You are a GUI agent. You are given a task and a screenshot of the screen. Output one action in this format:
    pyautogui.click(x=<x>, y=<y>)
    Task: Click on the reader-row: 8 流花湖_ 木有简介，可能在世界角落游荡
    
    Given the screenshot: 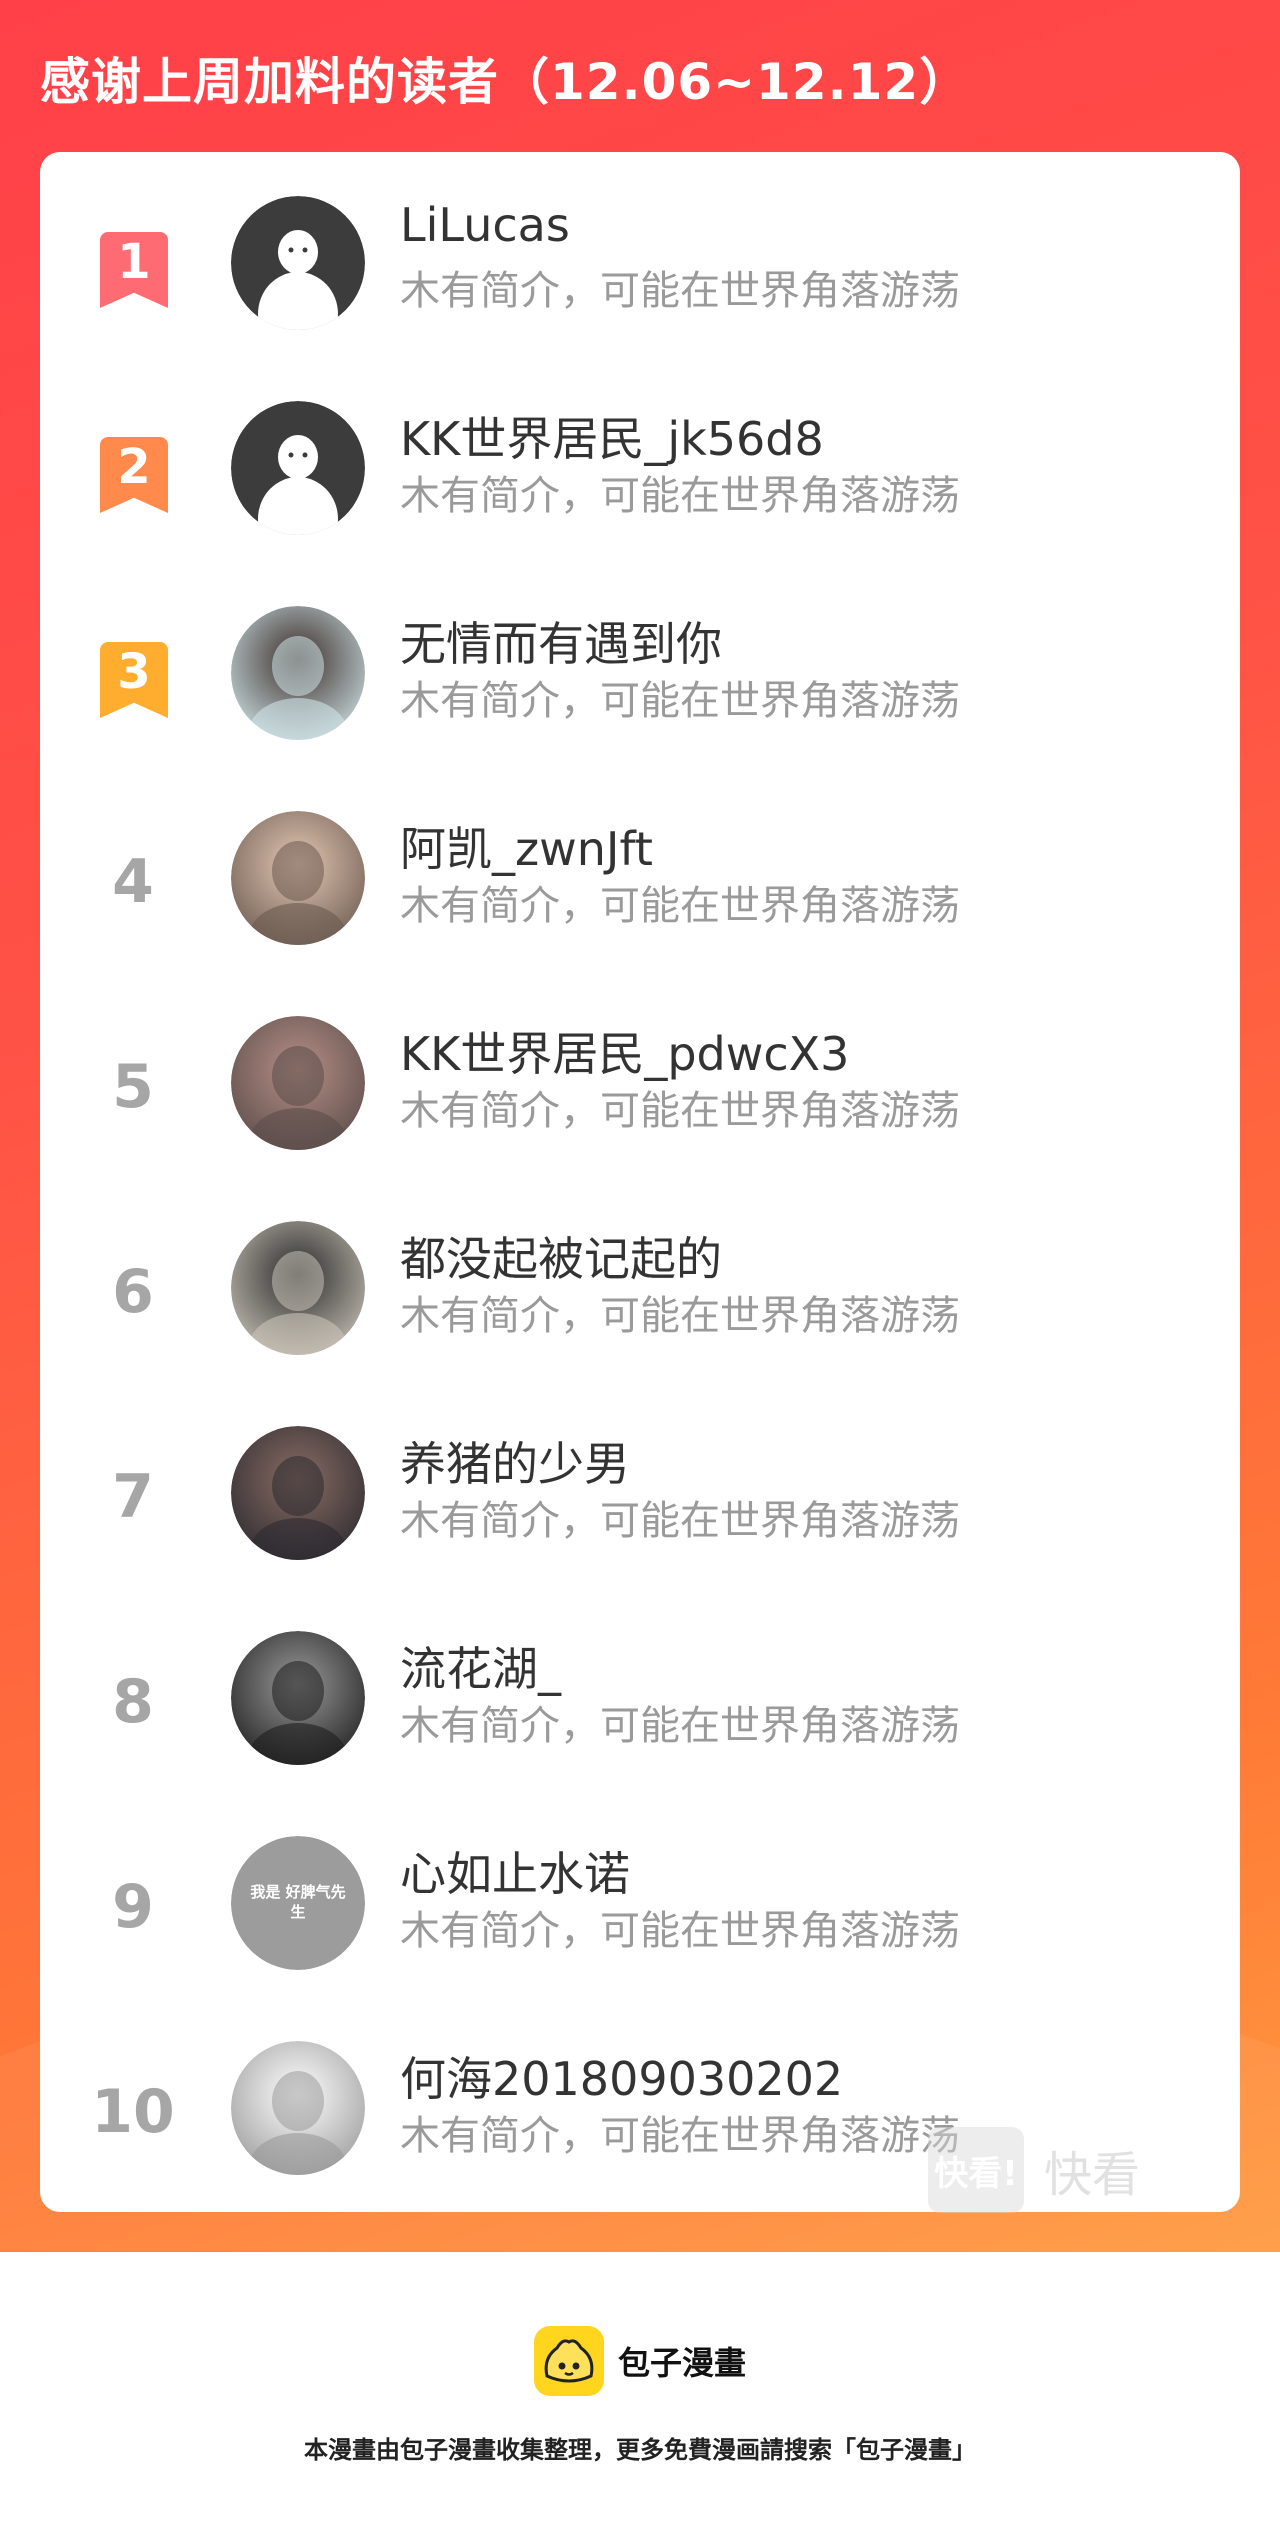 What is the action you would take?
    pyautogui.click(x=640, y=1709)
    